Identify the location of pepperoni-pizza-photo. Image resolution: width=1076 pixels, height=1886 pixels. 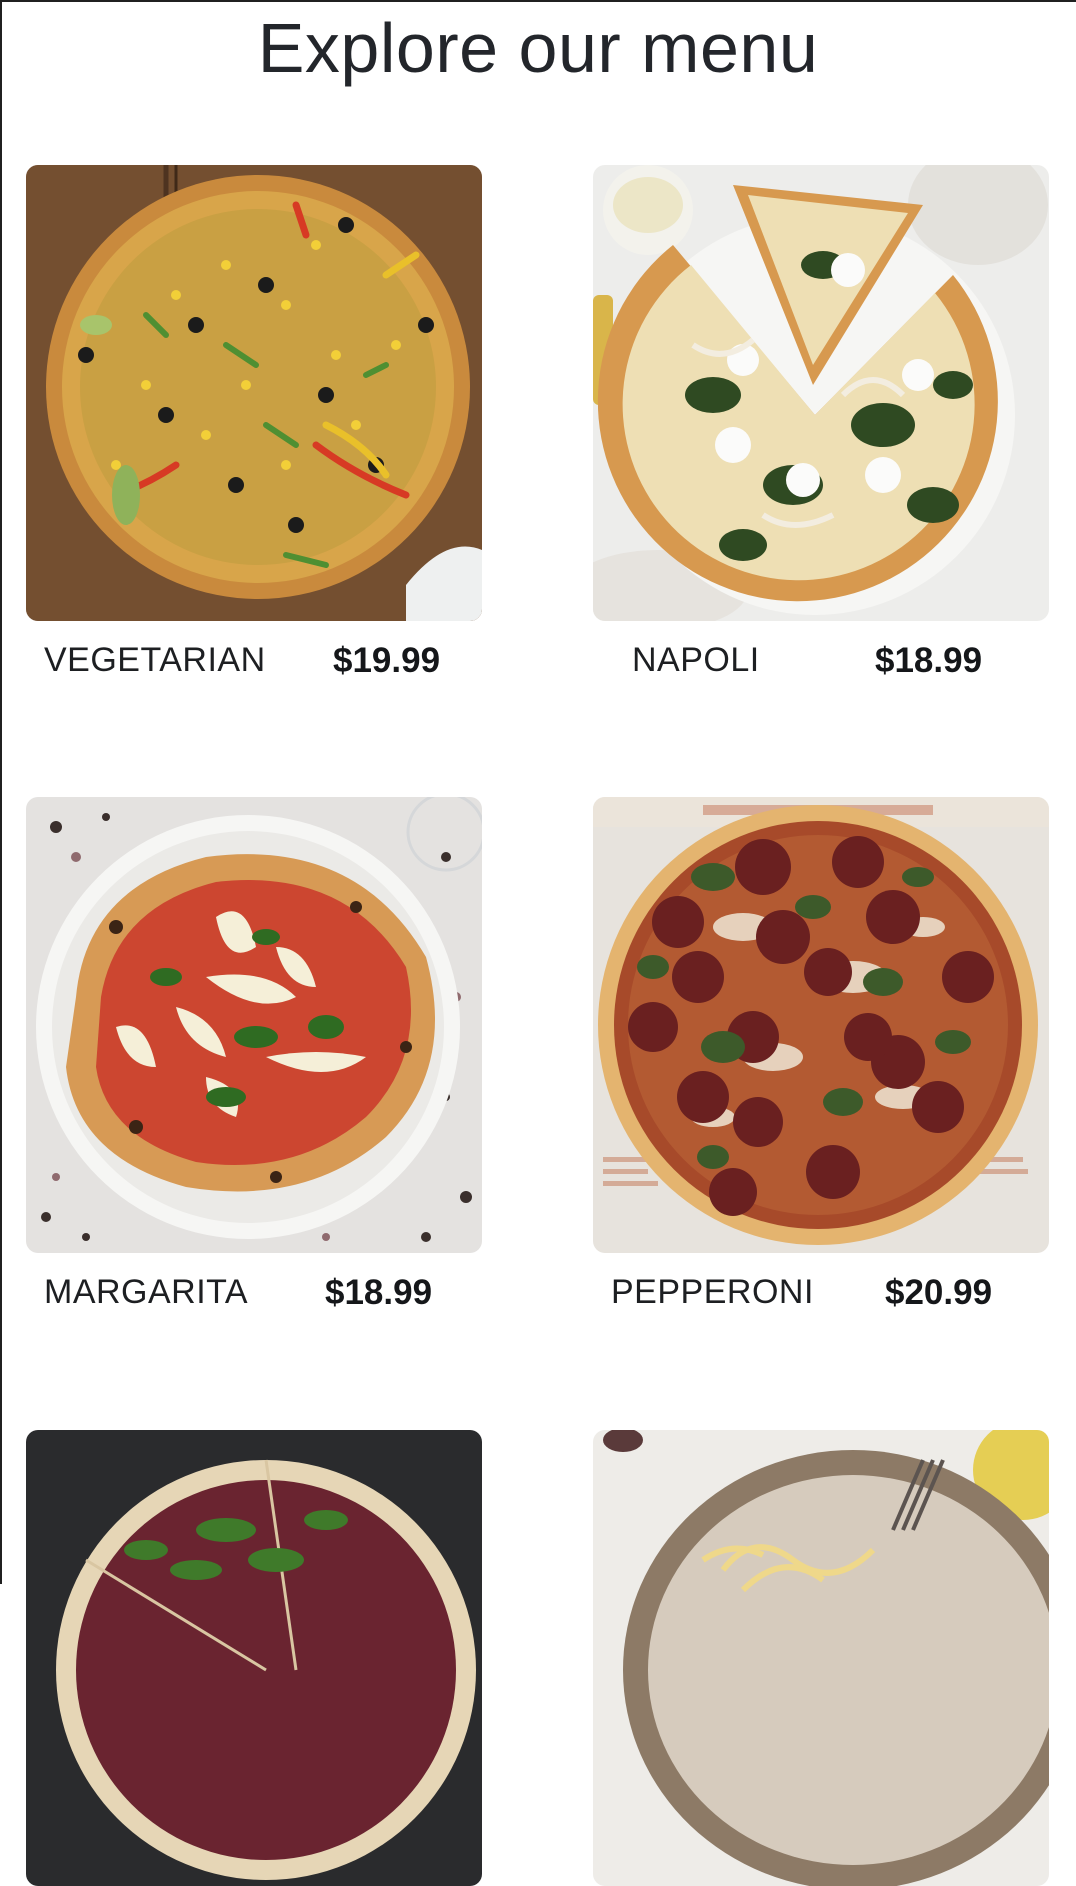
(821, 1025).